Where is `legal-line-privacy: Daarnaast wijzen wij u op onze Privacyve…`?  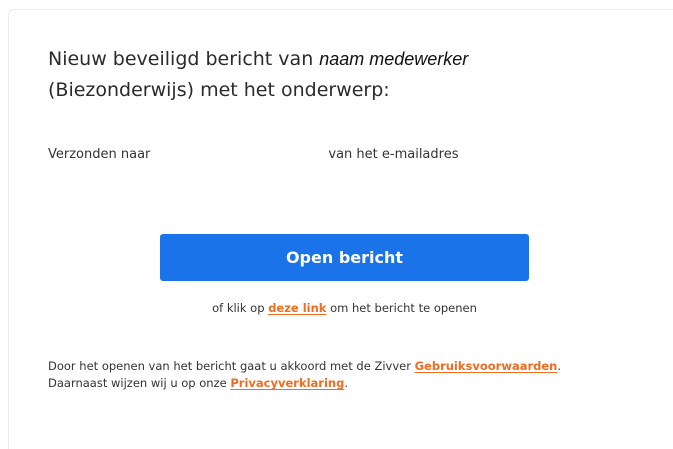
legal-line-privacy: Daarnaast wijzen wij u op onze Privacyve… is located at coordinates (348, 383).